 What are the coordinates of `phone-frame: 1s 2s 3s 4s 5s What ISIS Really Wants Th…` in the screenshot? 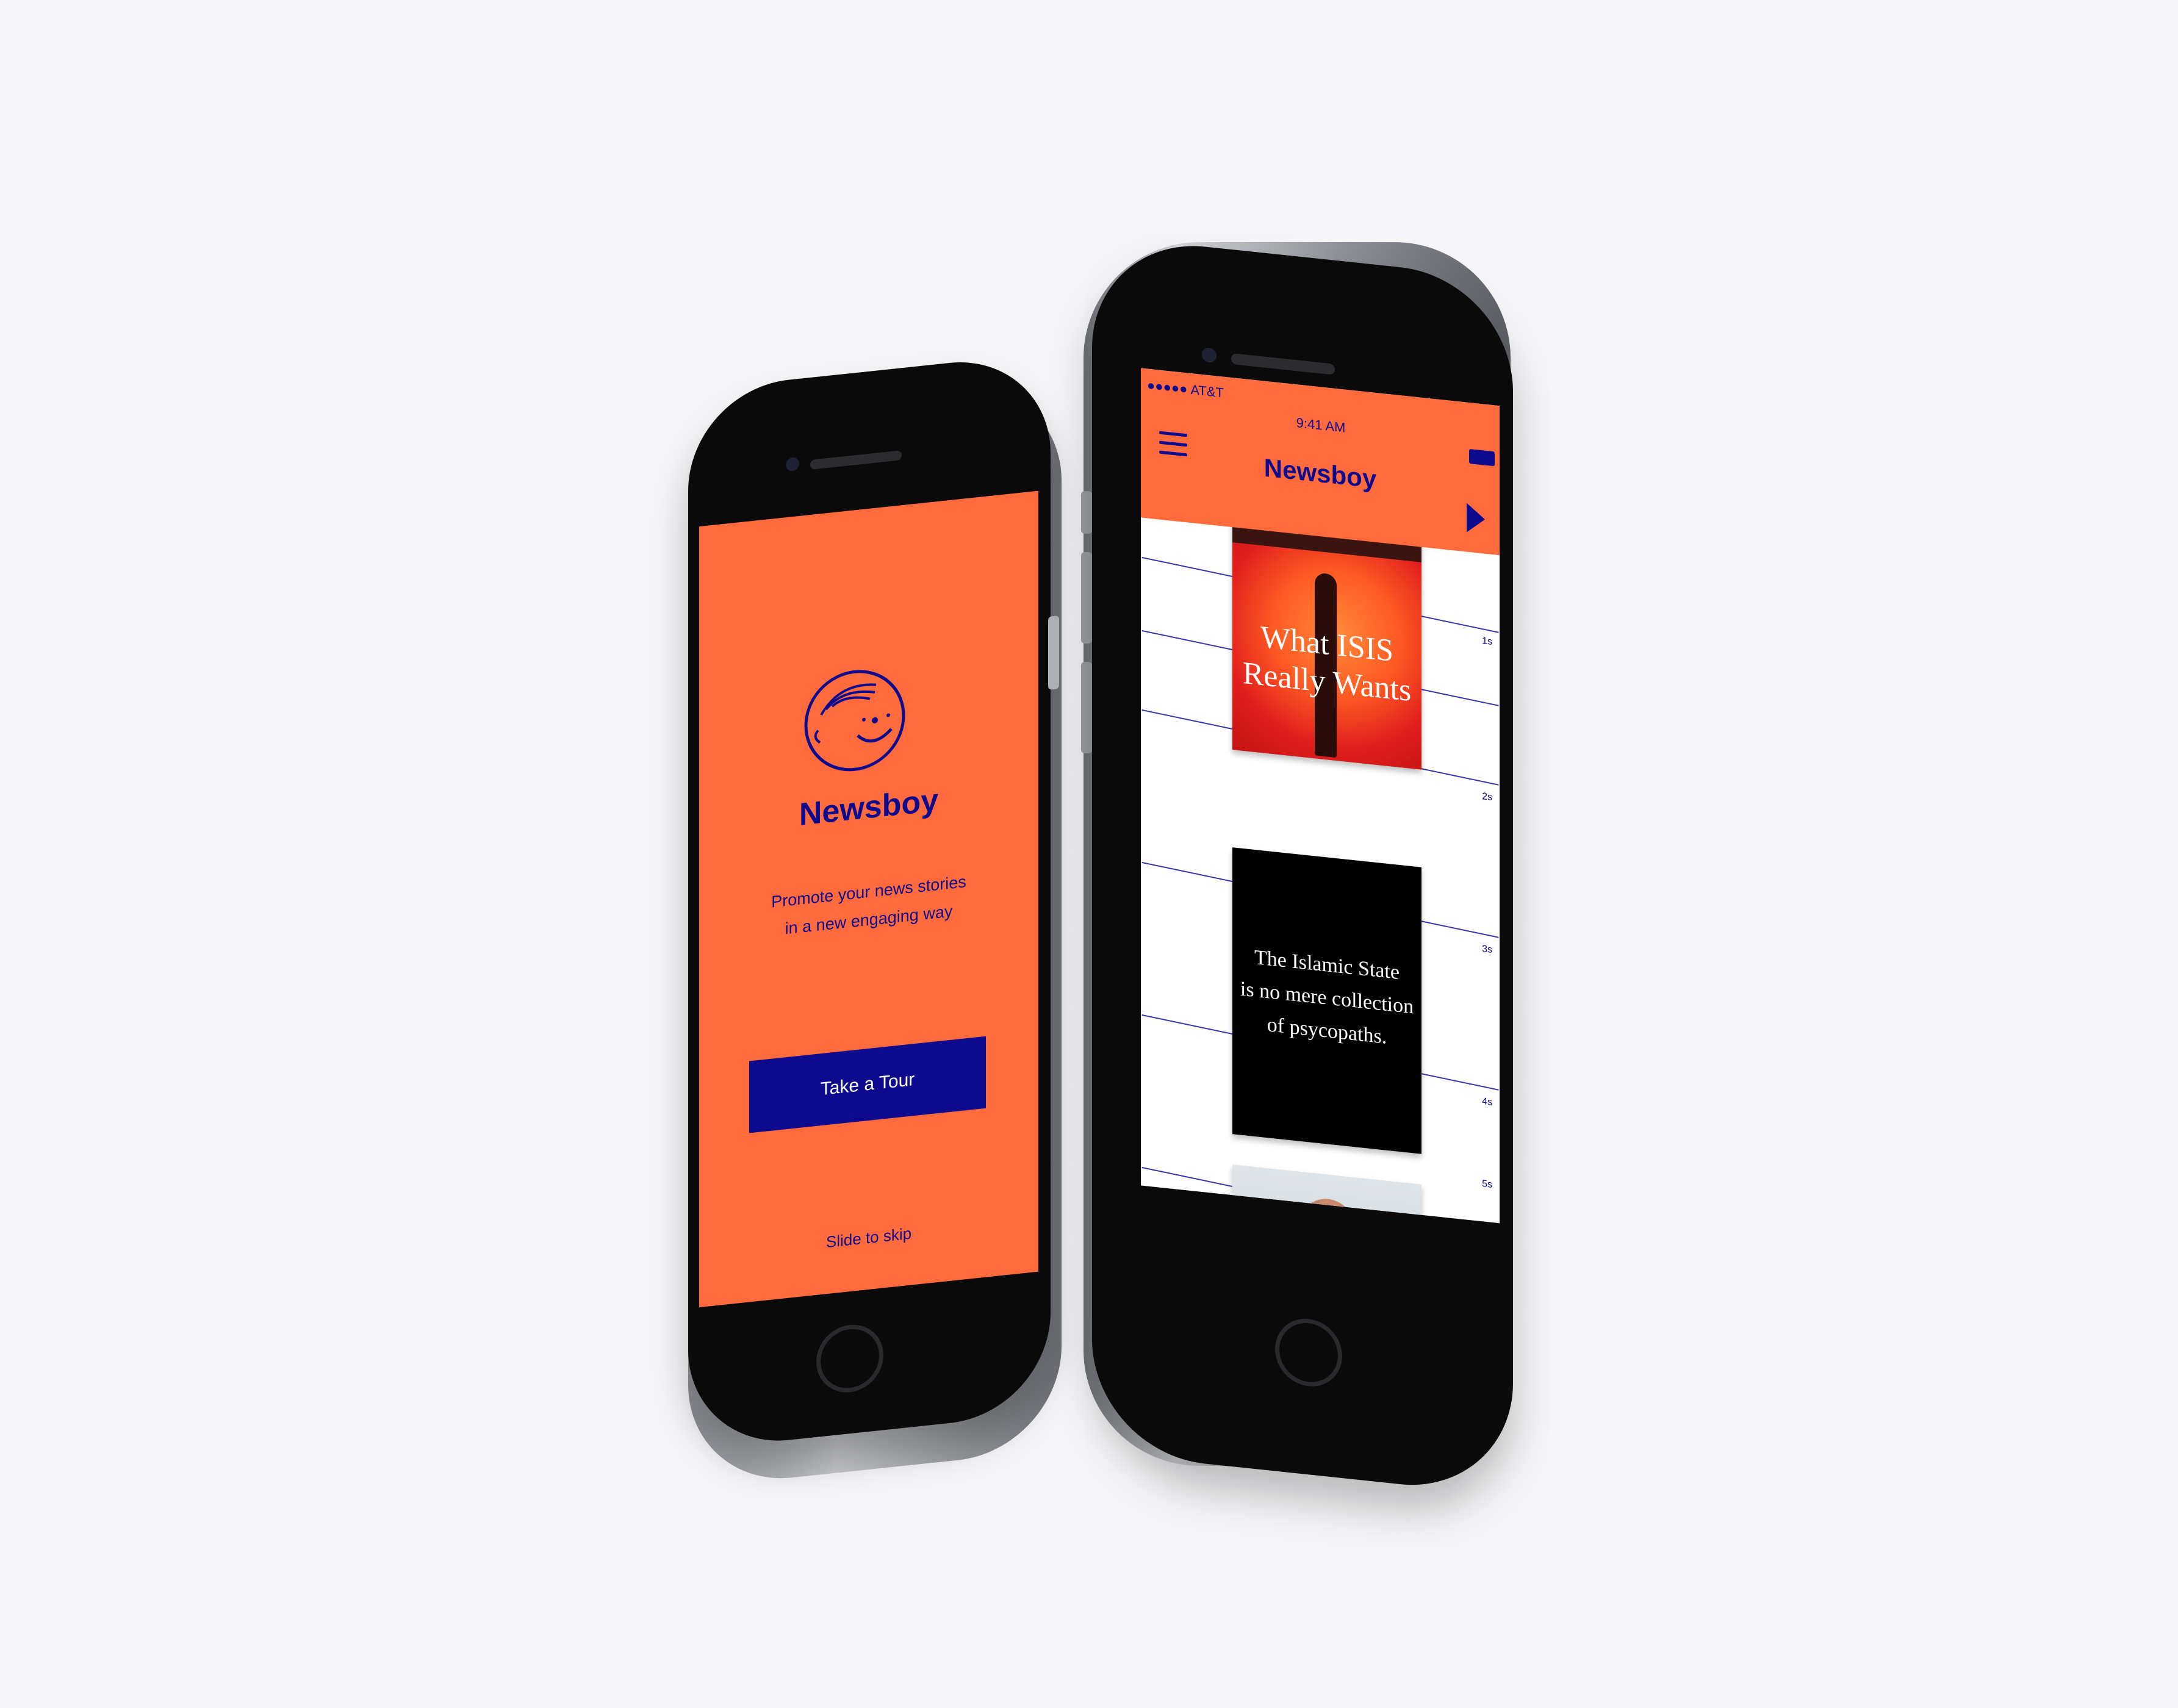 It's located at (1302, 865).